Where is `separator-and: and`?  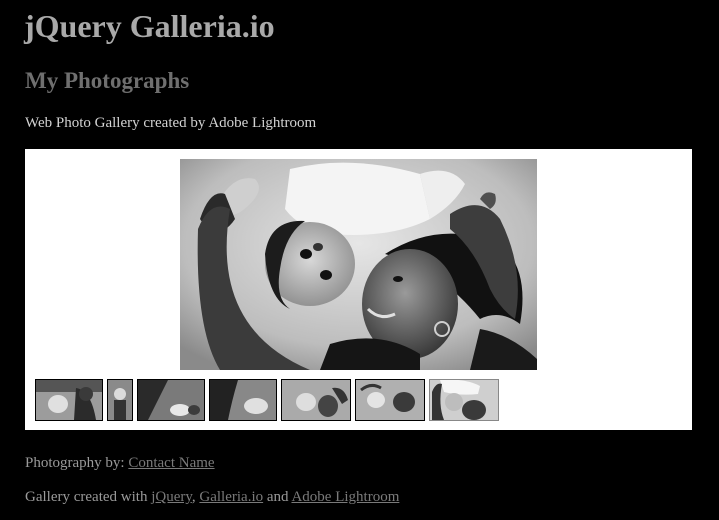 separator-and: and is located at coordinates (277, 497).